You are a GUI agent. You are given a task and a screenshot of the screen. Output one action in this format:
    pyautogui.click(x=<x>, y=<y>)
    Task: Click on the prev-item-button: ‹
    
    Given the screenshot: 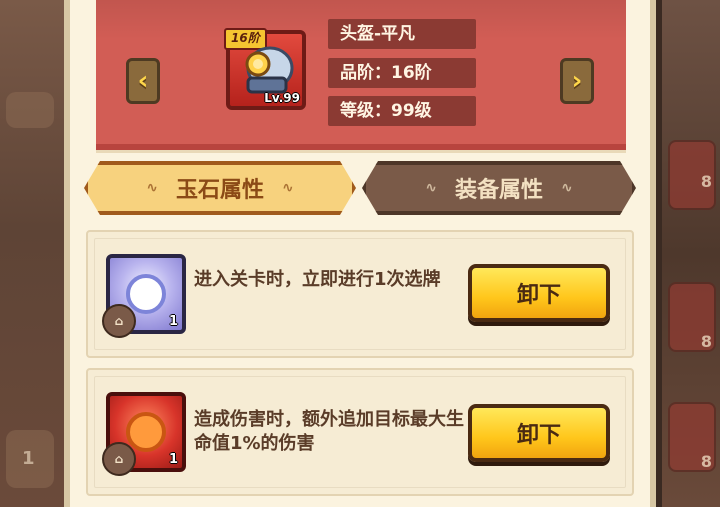 What is the action you would take?
    pyautogui.click(x=143, y=81)
    